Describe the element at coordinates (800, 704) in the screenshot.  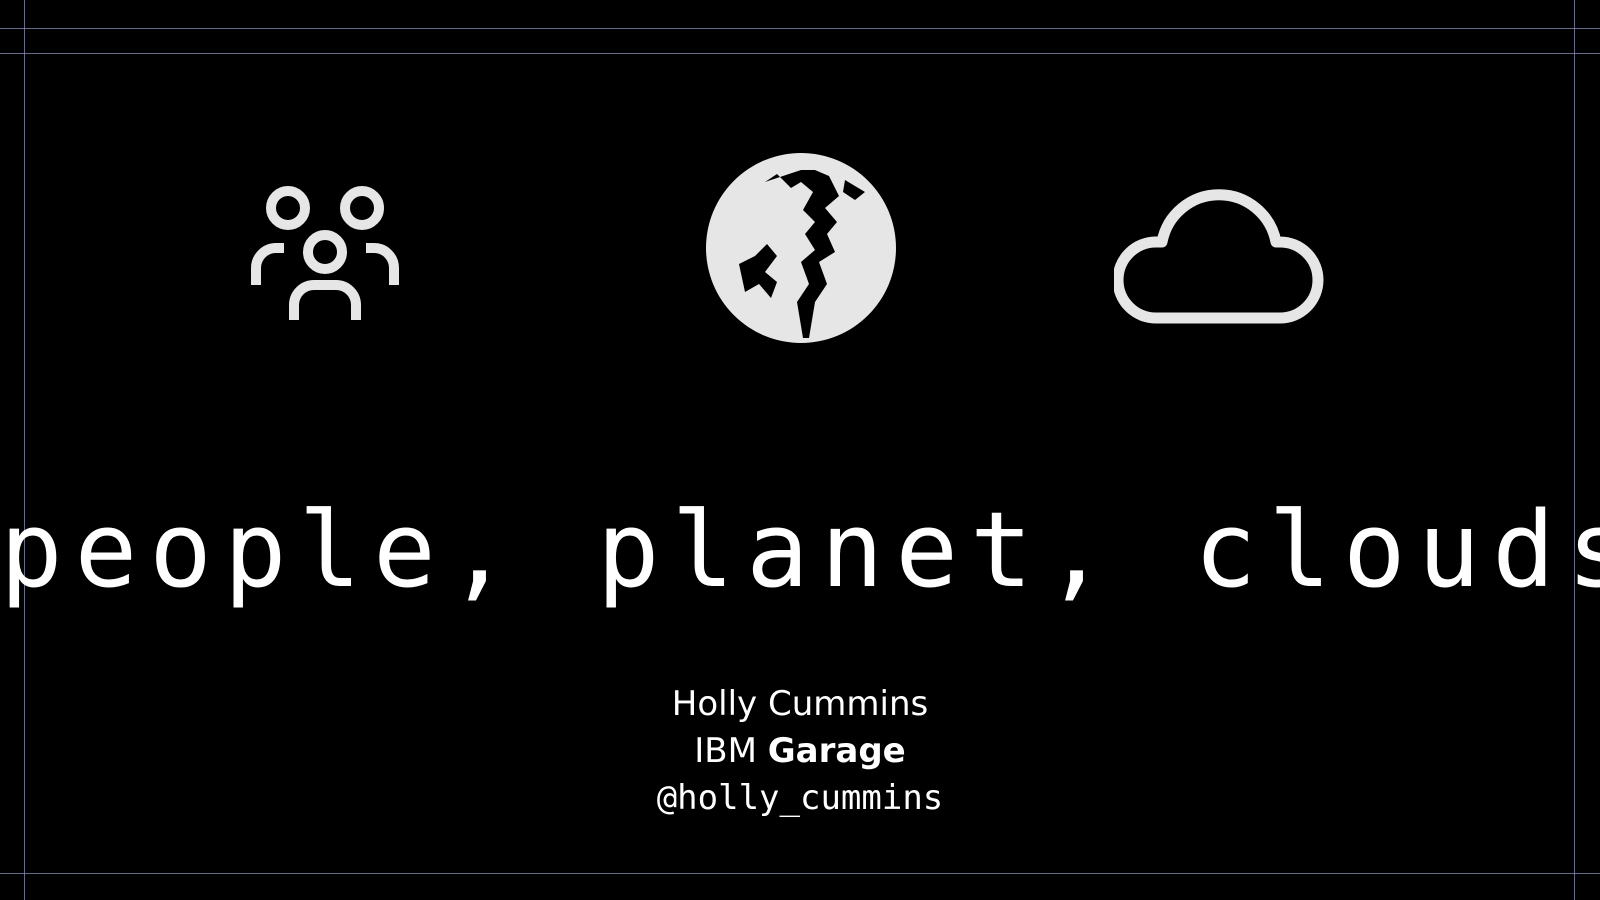
I see `author-name: Holly Cummins` at that location.